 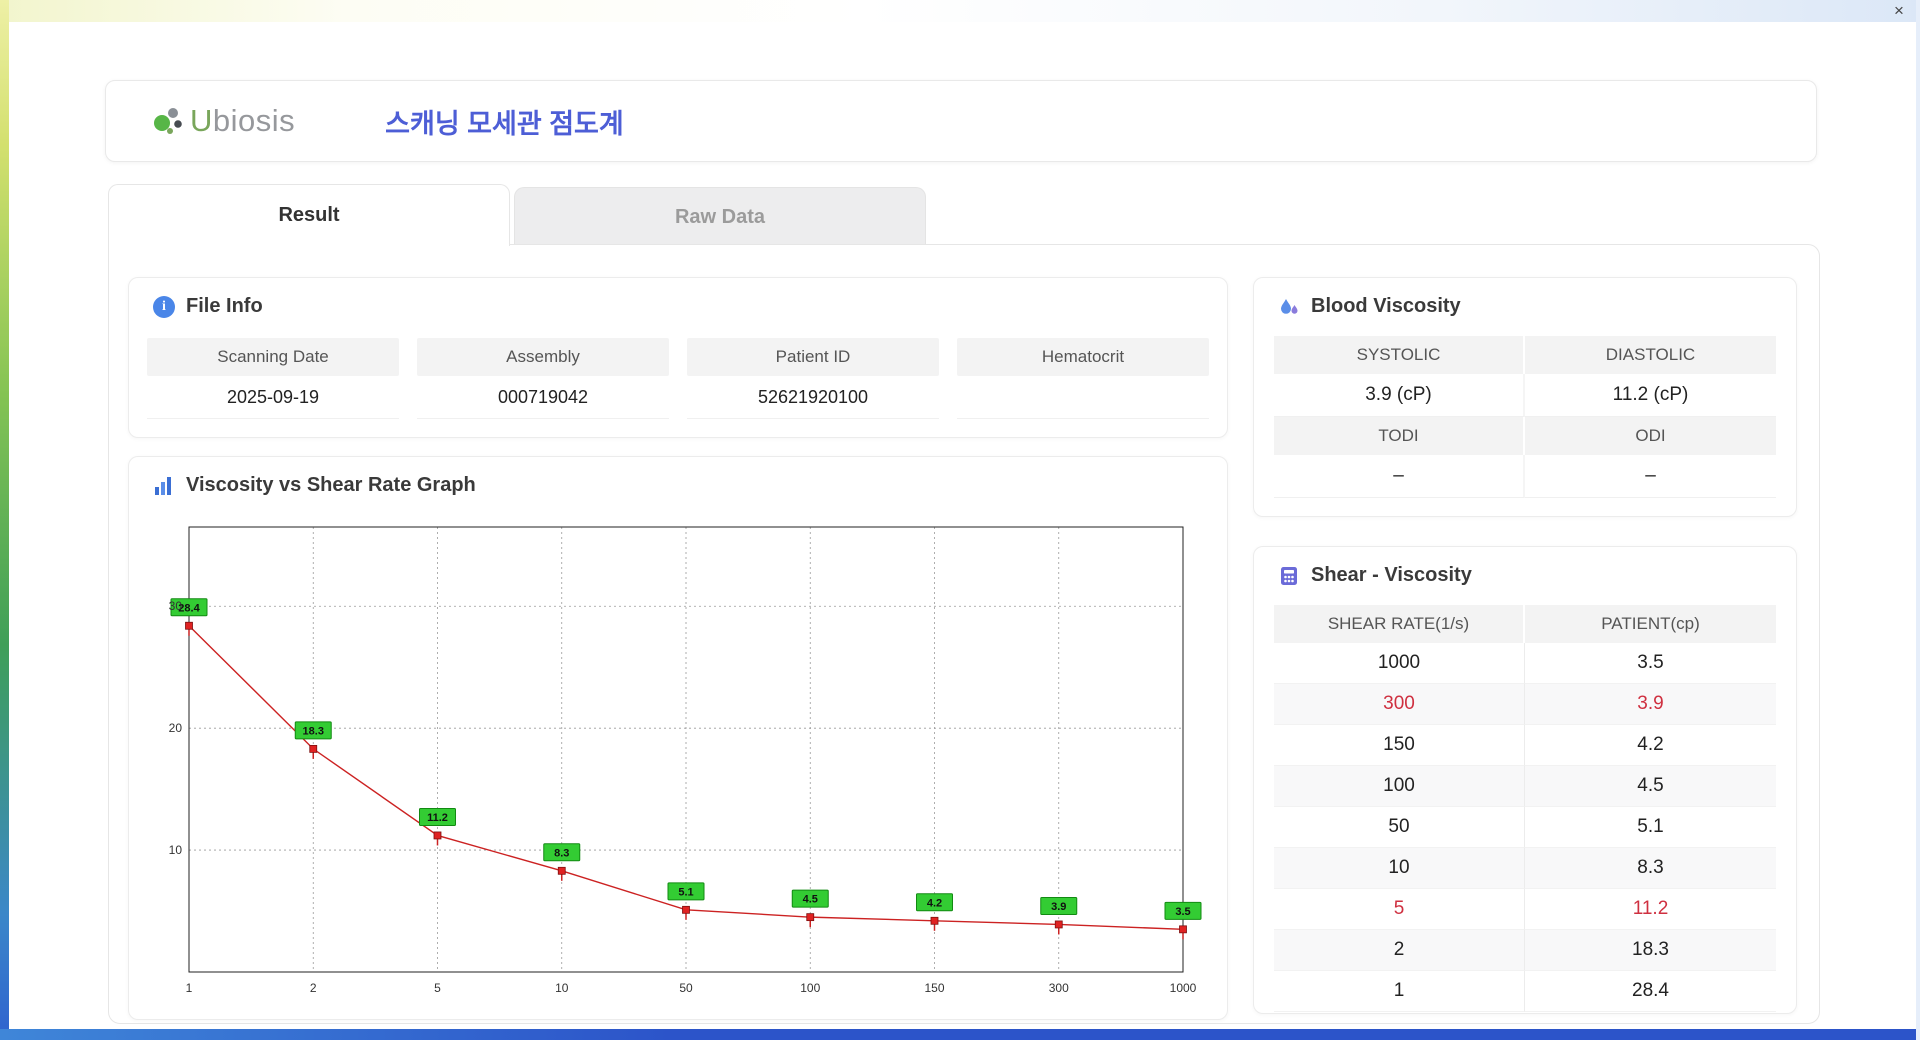 What do you see at coordinates (1650, 395) in the screenshot?
I see `diastolic-value: 11.2 (cP)` at bounding box center [1650, 395].